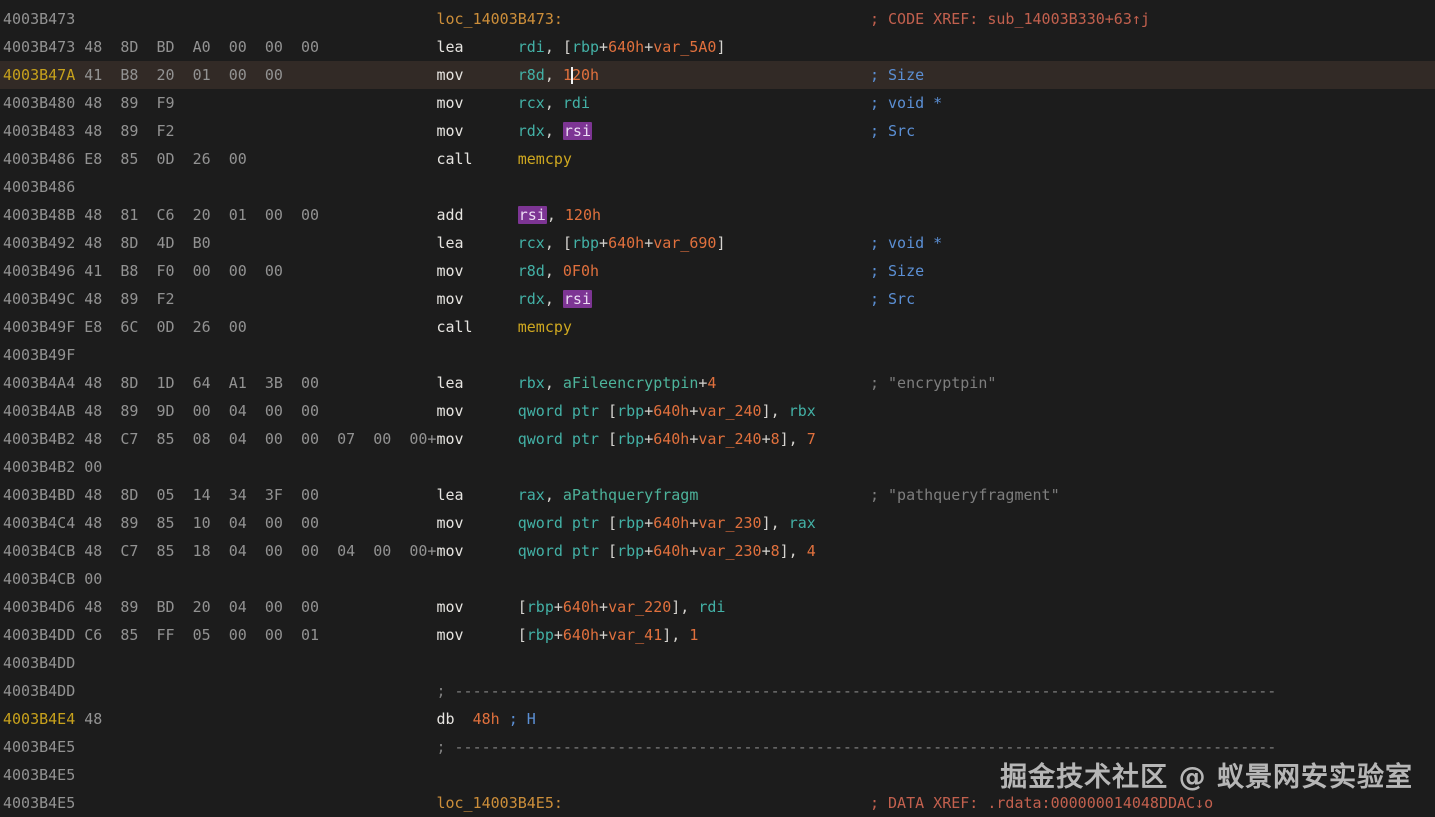 This screenshot has width=1435, height=817. I want to click on address: 4003B4DD, so click(39, 663).